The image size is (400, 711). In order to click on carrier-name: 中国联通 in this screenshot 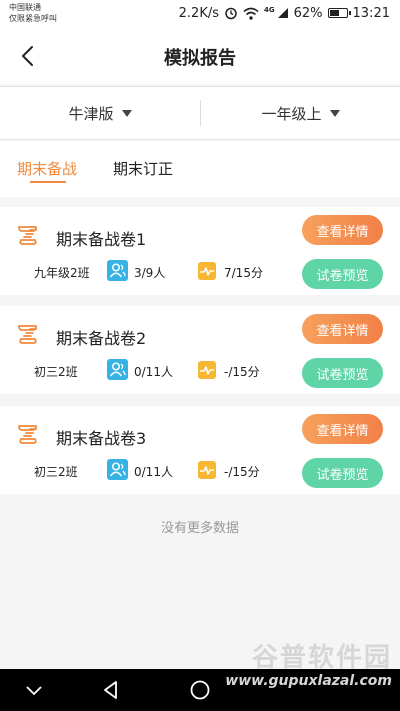, I will do `click(25, 7)`.